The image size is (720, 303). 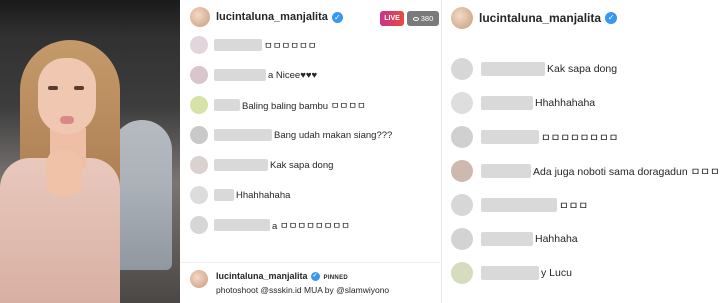 I want to click on list-item: ㅁㅁㅁㅁㅁㅁ, so click(x=253, y=45).